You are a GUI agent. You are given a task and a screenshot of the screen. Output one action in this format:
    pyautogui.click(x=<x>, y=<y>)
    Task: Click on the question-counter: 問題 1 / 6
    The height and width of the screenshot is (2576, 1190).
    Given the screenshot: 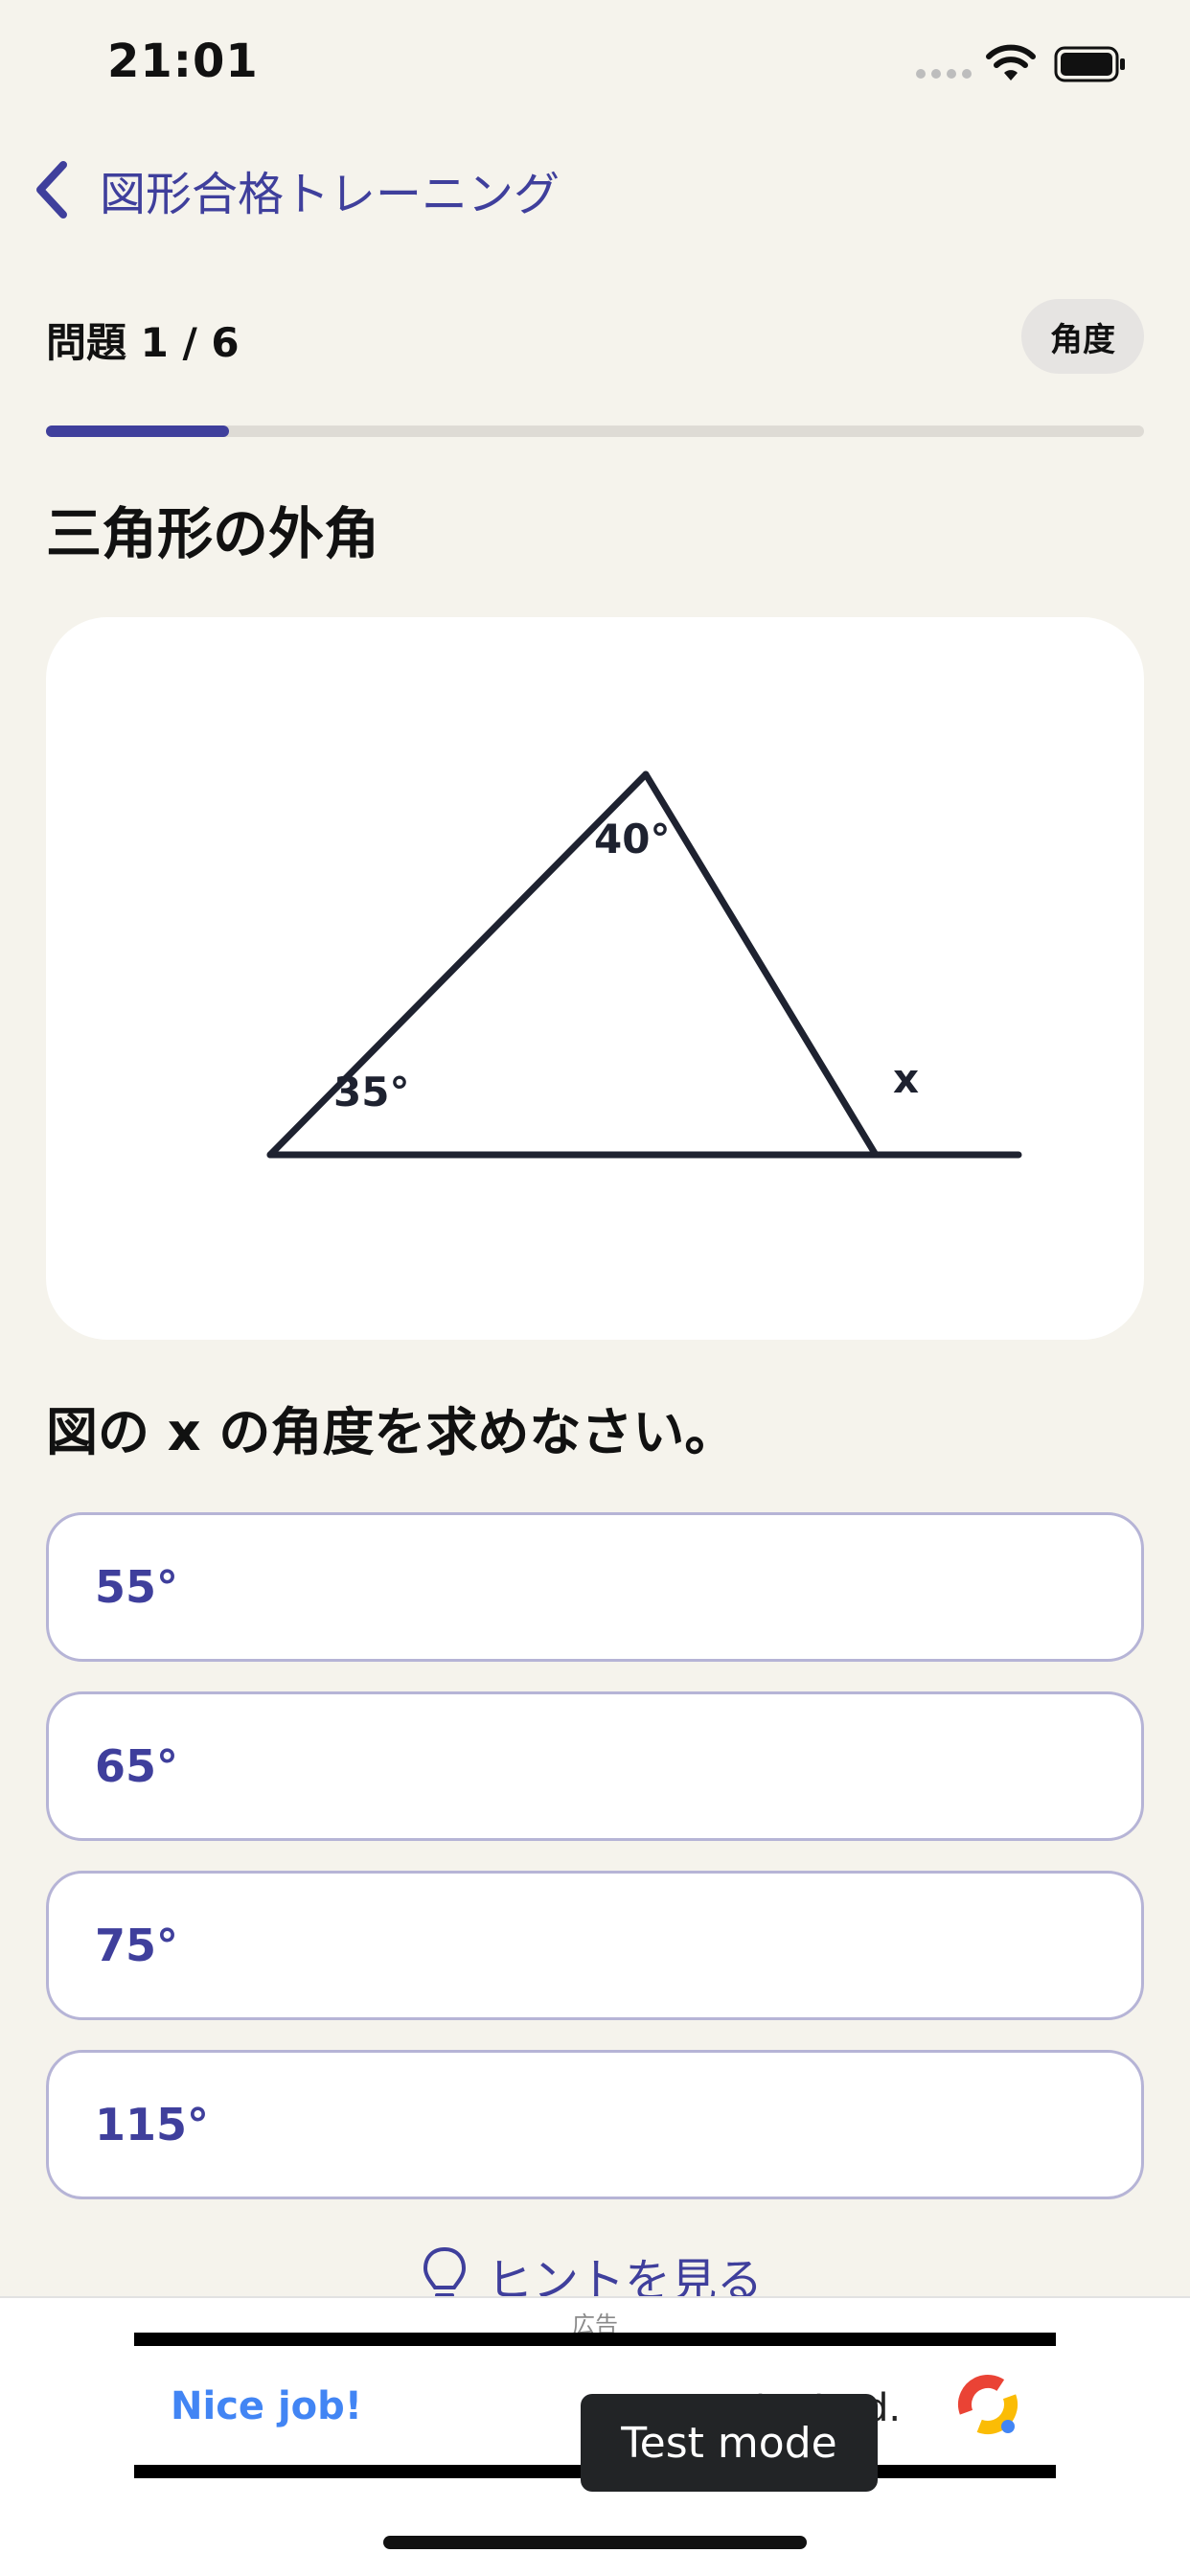 What is the action you would take?
    pyautogui.click(x=143, y=342)
    